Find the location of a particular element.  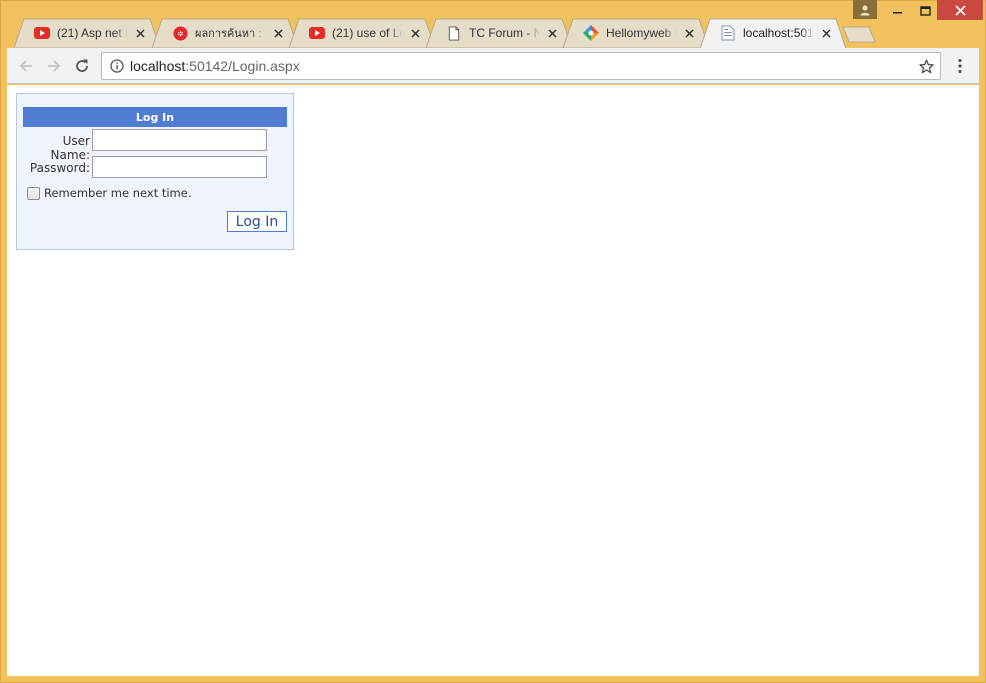

back-arrow-icon is located at coordinates (25, 66).